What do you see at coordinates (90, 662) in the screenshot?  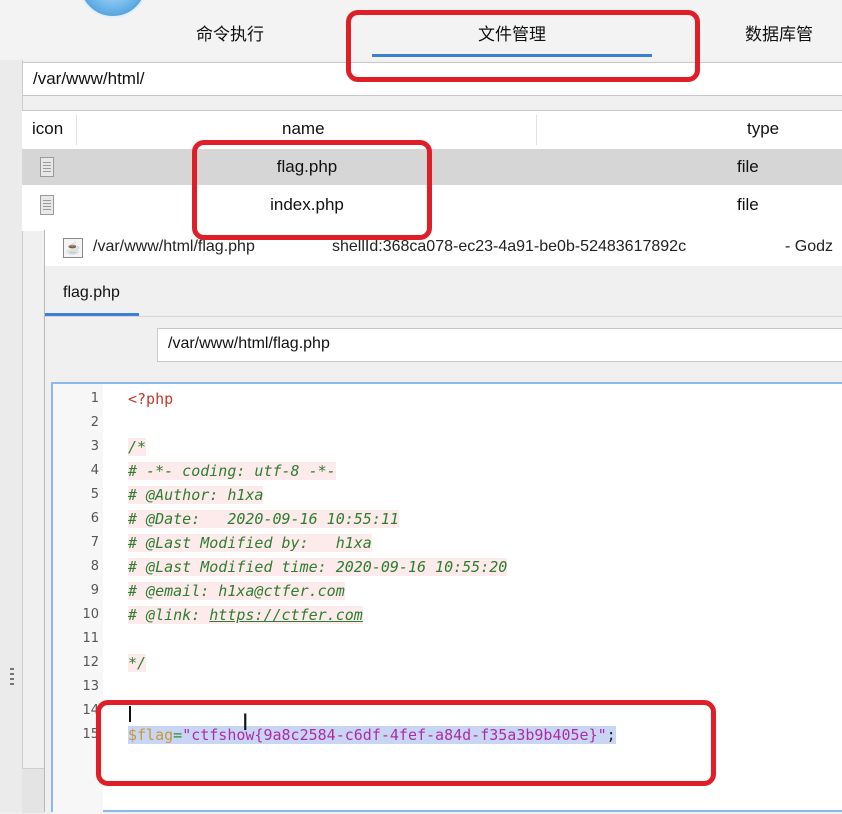 I see `line-number: 12` at bounding box center [90, 662].